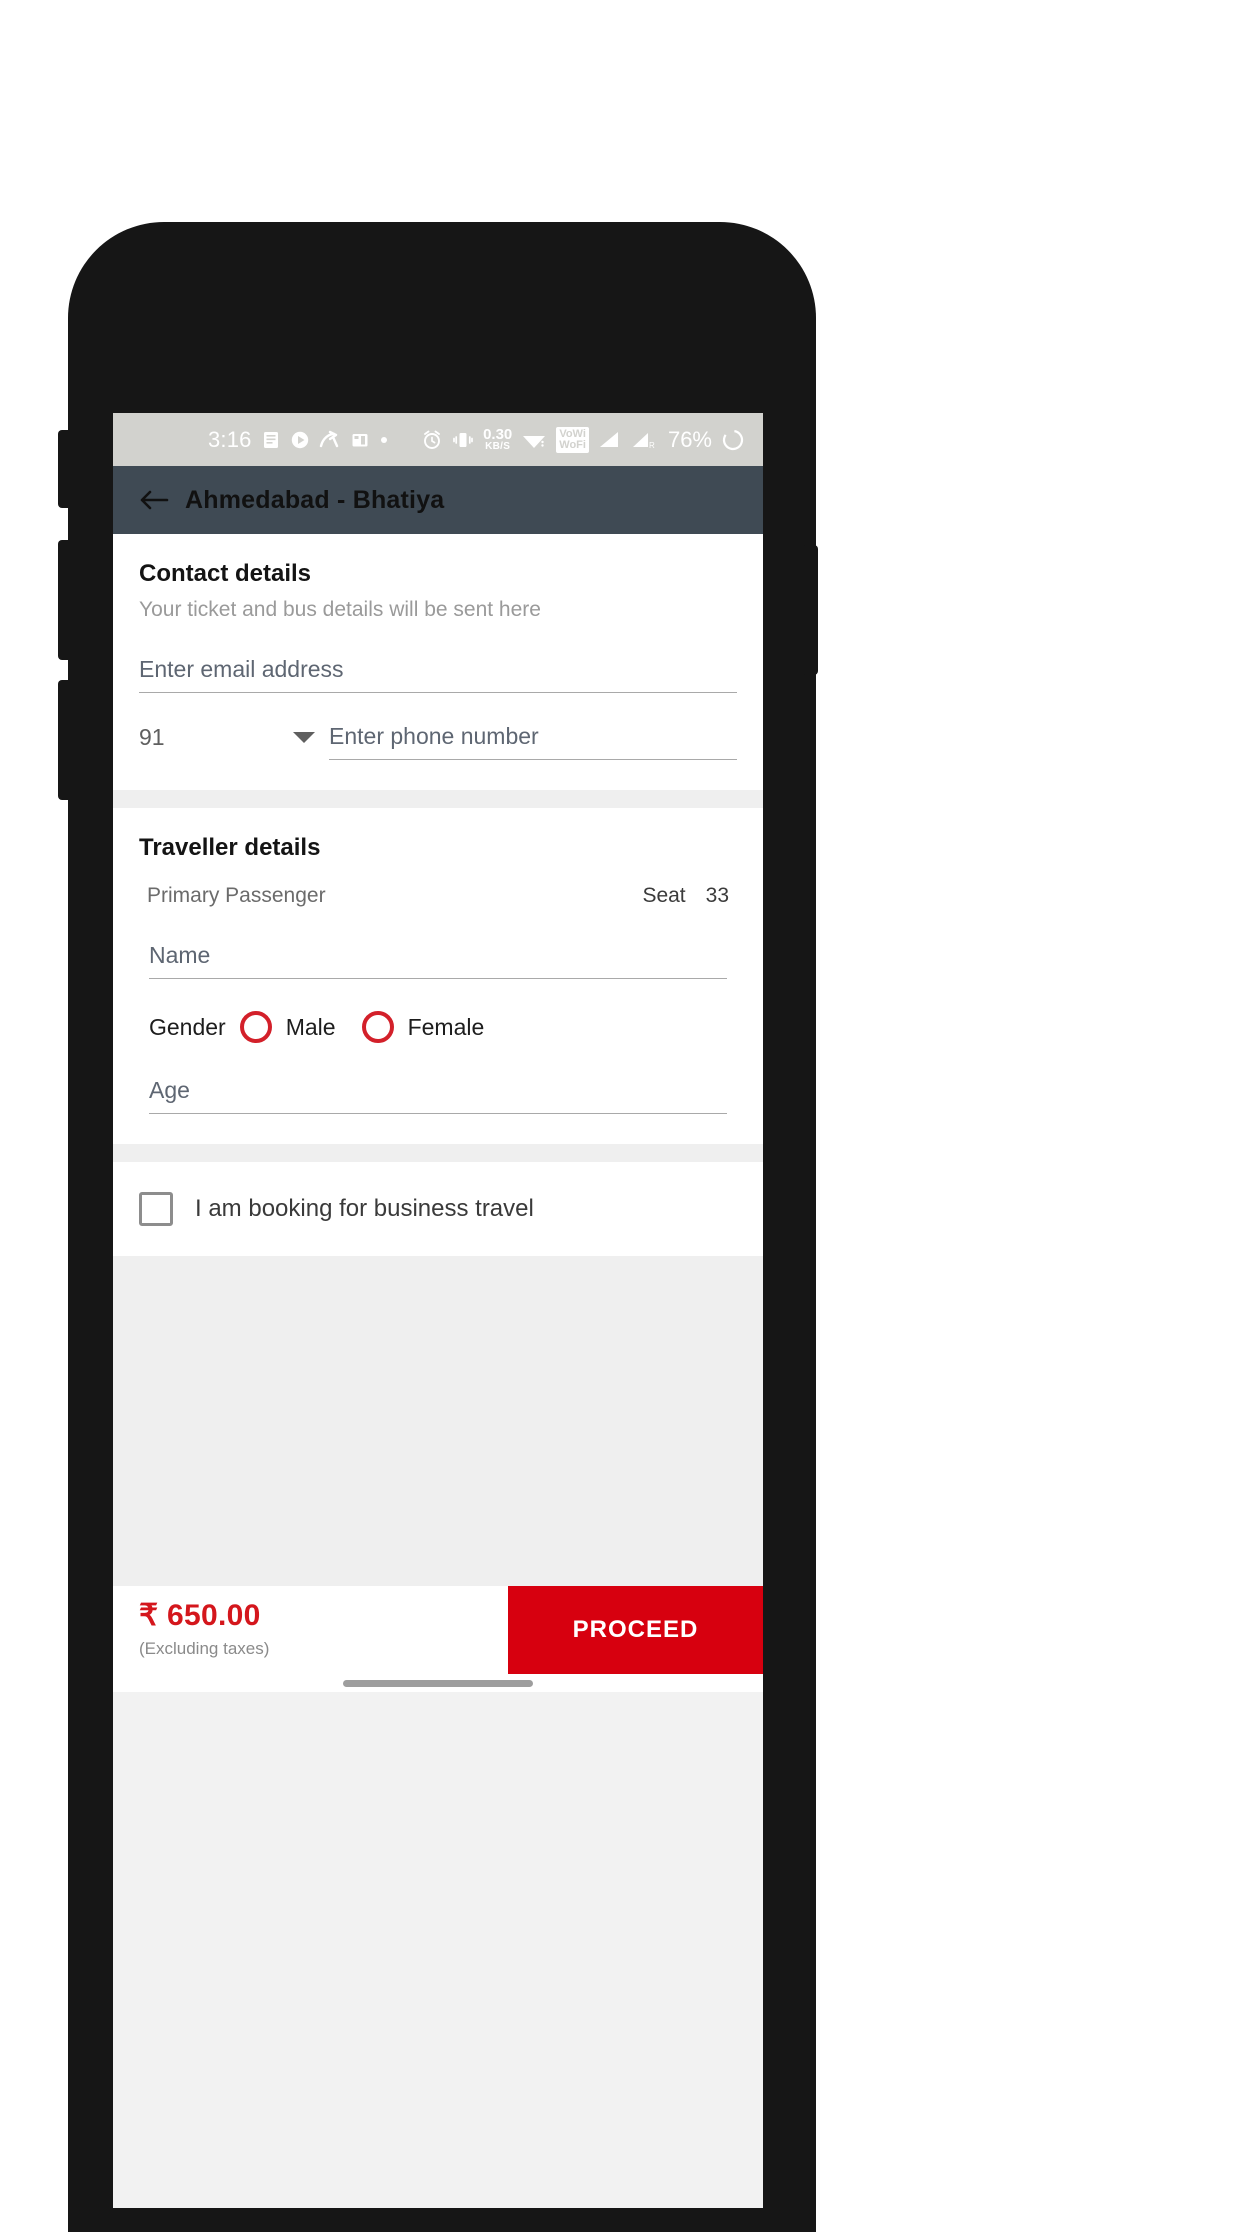  I want to click on total-price: ₹ 650.00, so click(200, 1615).